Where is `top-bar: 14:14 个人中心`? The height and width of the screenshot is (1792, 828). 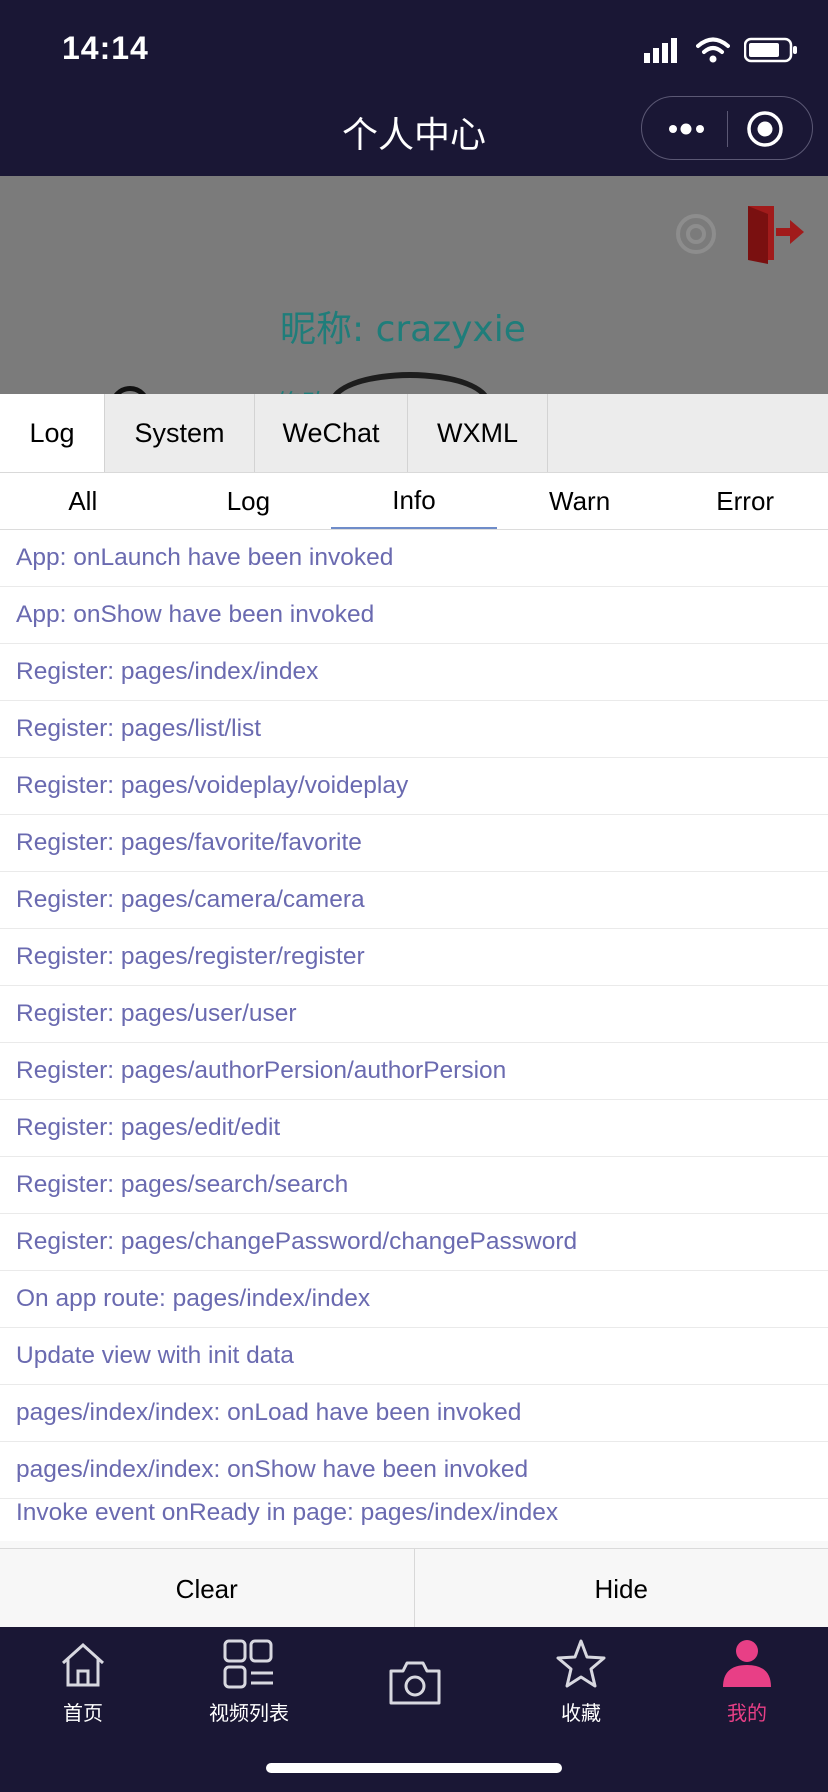 top-bar: 14:14 个人中心 is located at coordinates (414, 88).